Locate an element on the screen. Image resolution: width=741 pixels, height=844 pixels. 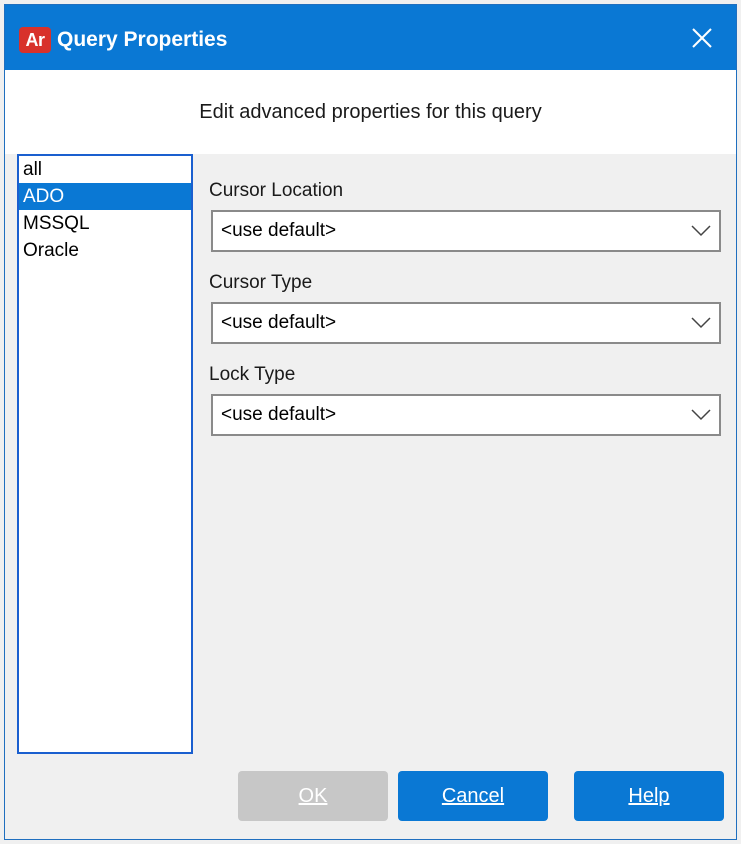
cursor-type-value: <use default> is located at coordinates (279, 322).